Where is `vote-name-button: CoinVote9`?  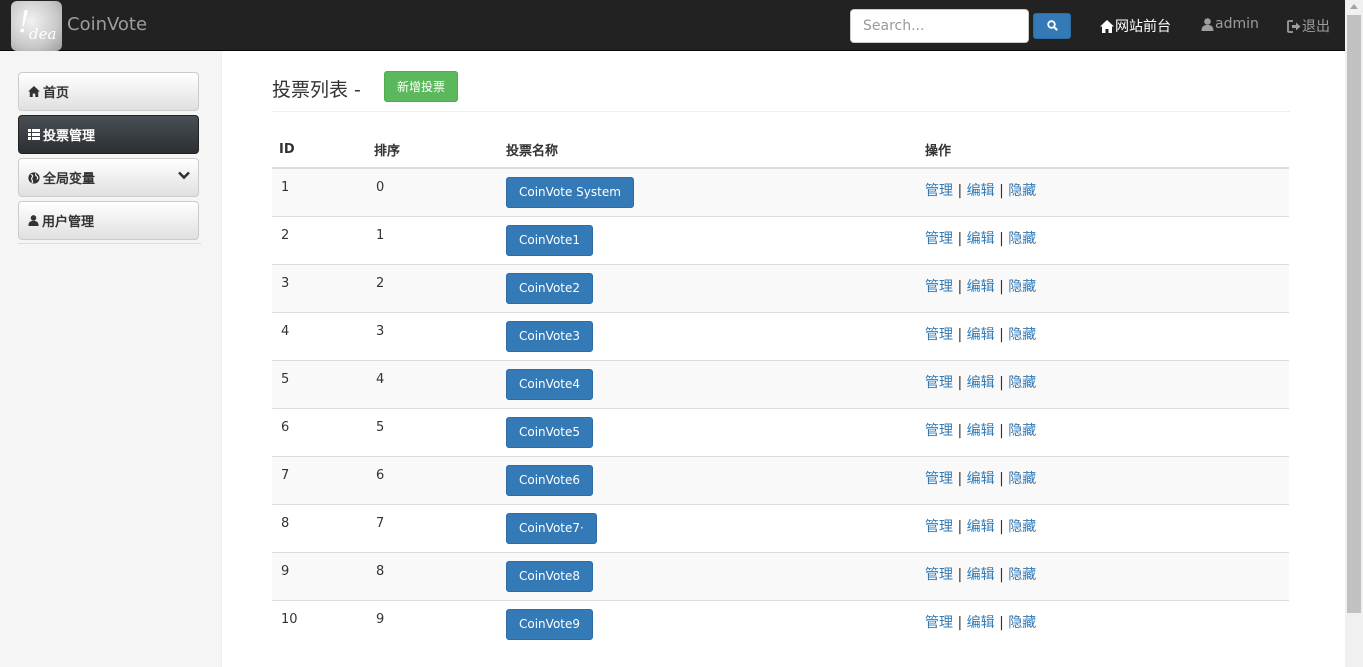
vote-name-button: CoinVote9 is located at coordinates (550, 624).